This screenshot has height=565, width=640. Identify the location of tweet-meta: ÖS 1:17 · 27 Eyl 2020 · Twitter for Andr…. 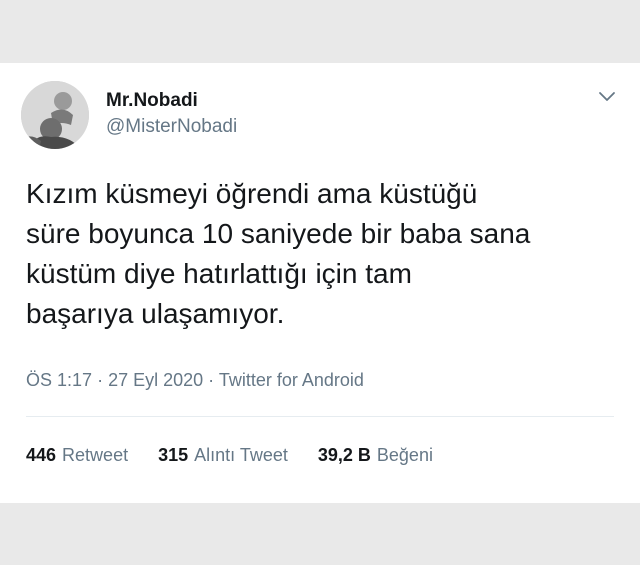
(195, 380).